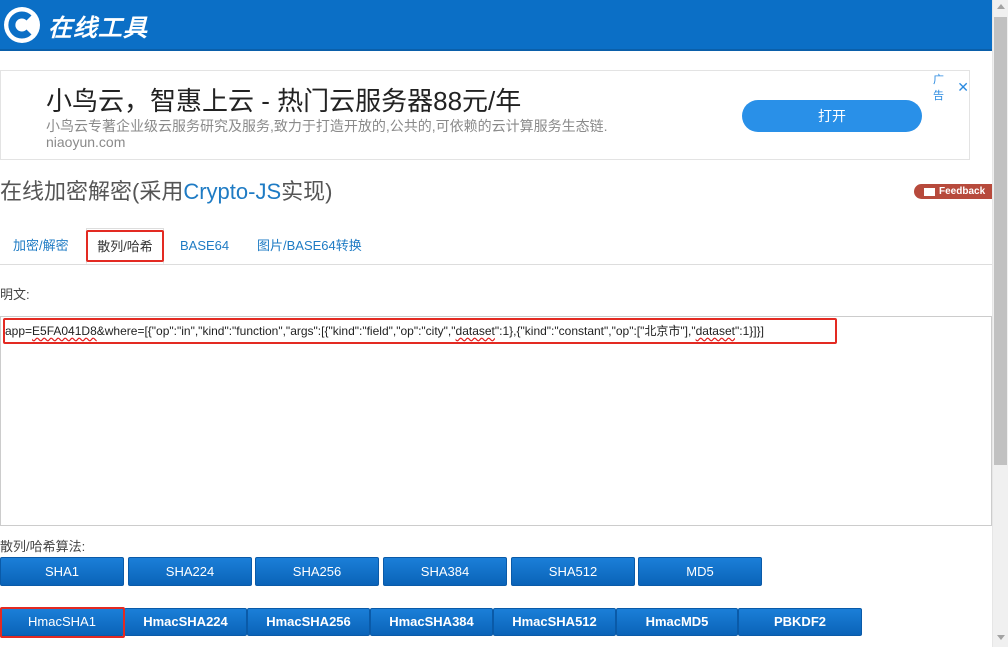 Image resolution: width=1008 pixels, height=647 pixels. I want to click on md5-button: MD5, so click(700, 571).